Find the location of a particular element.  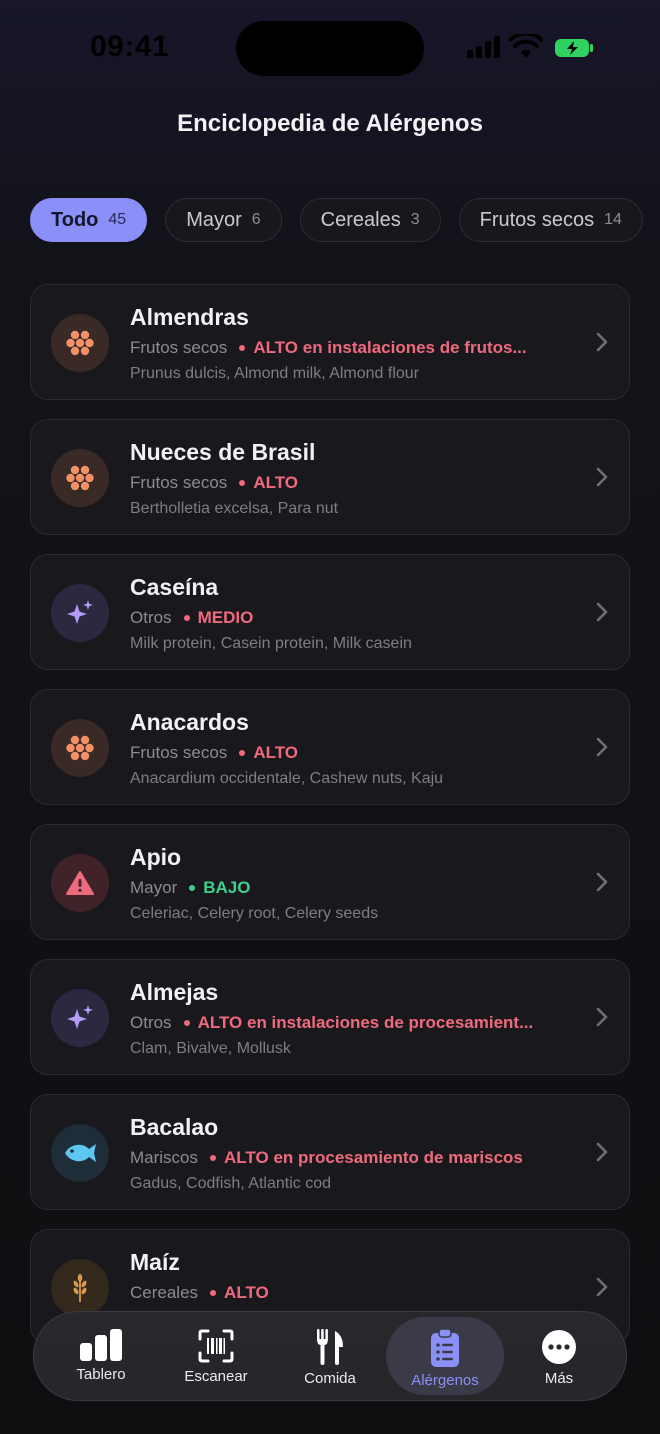

allergen-name: Caseína is located at coordinates (174, 587).